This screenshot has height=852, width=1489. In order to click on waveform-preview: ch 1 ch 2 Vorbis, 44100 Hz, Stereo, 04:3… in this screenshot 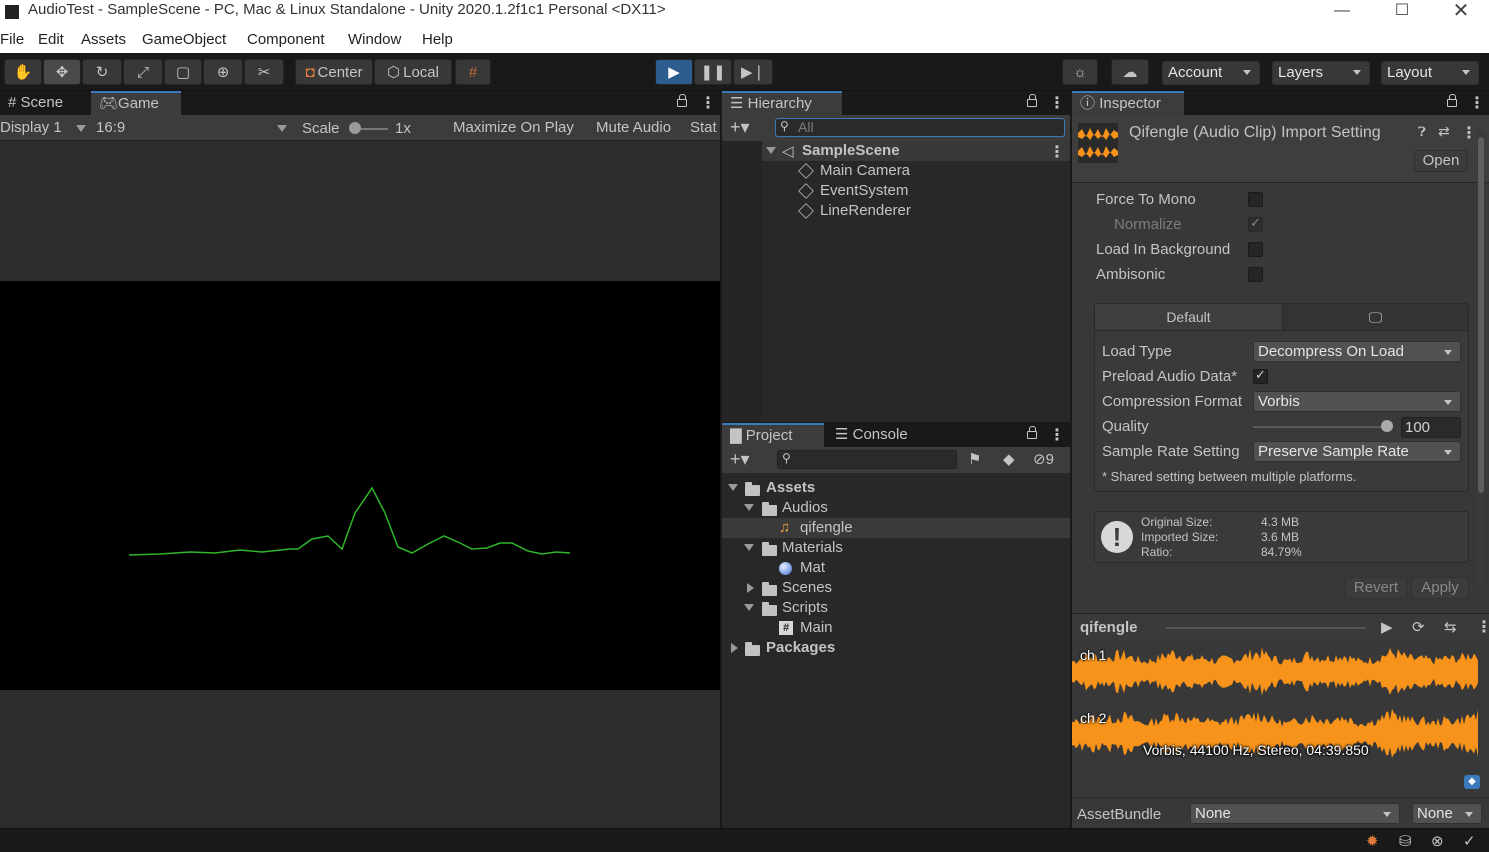, I will do `click(1280, 705)`.